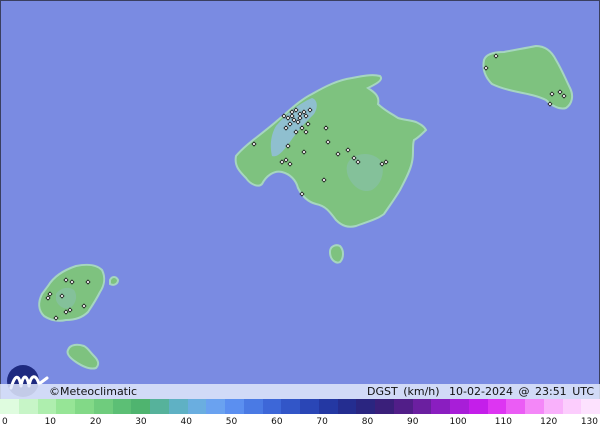 The height and width of the screenshot is (435, 600). I want to click on scale-tick-label: 80, so click(367, 422).